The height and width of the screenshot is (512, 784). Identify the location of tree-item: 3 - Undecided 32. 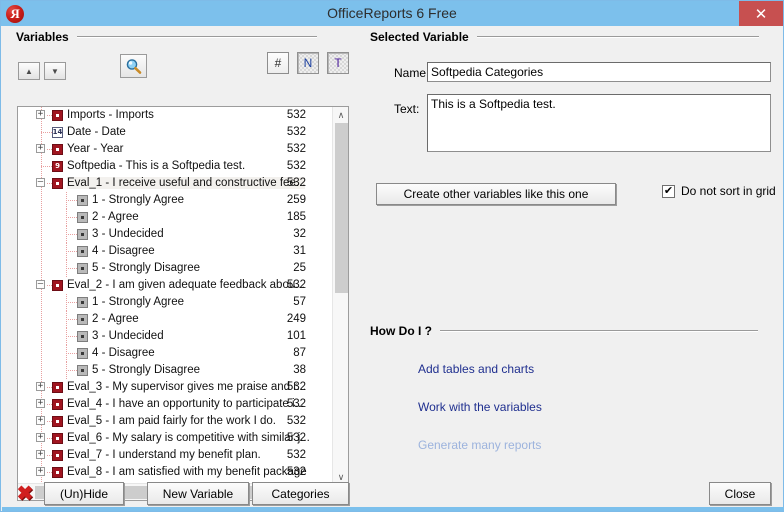
(175, 234).